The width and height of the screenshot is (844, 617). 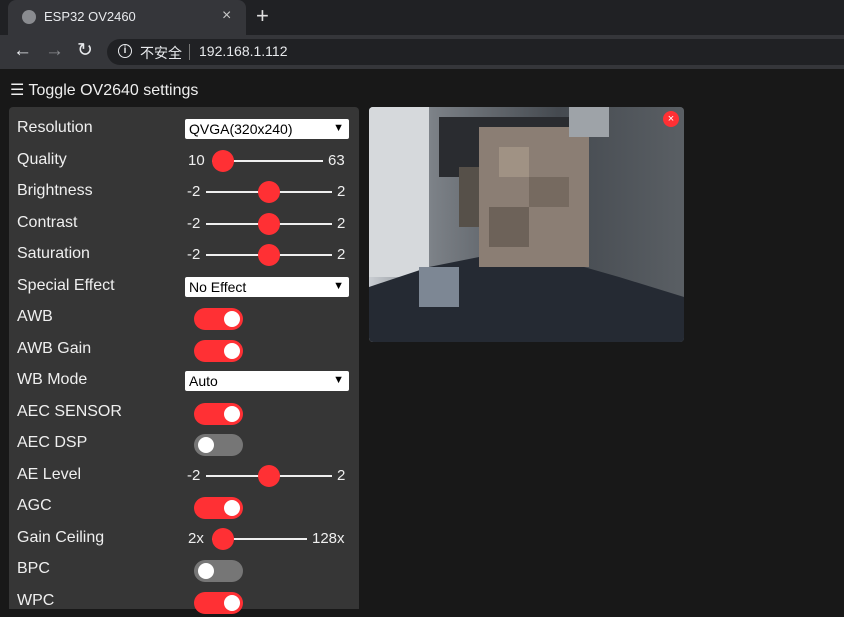 What do you see at coordinates (194, 191) in the screenshot?
I see `brightness-min-label: -2` at bounding box center [194, 191].